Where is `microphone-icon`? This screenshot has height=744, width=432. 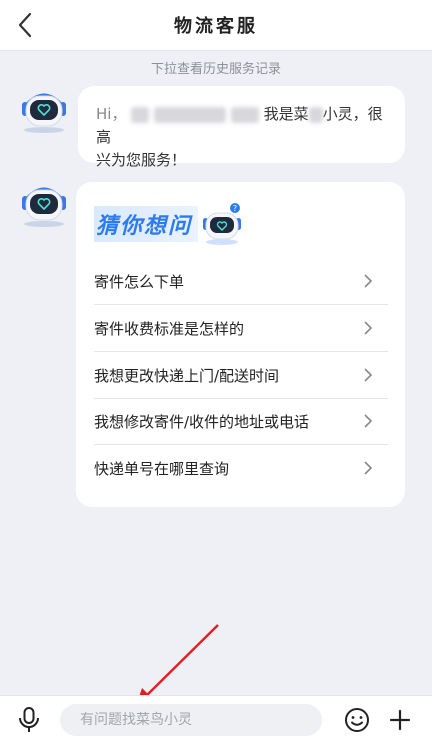
microphone-icon is located at coordinates (29, 719).